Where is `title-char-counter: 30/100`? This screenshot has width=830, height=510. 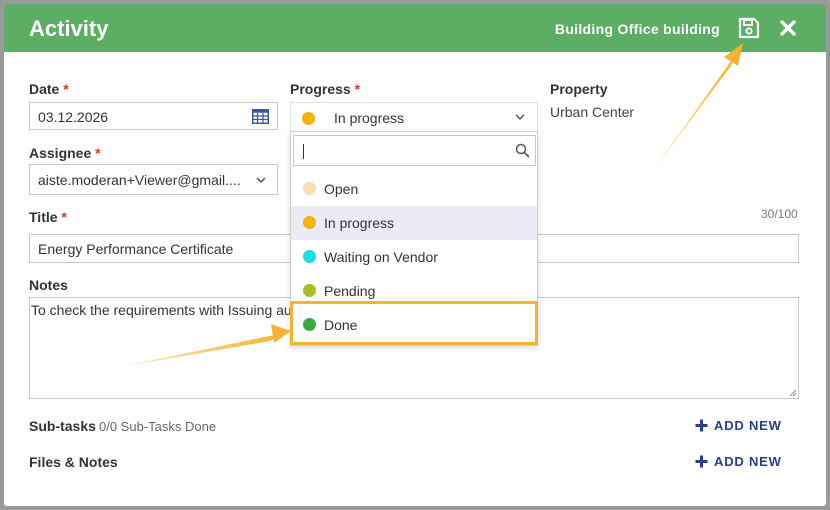
title-char-counter: 30/100 is located at coordinates (779, 214).